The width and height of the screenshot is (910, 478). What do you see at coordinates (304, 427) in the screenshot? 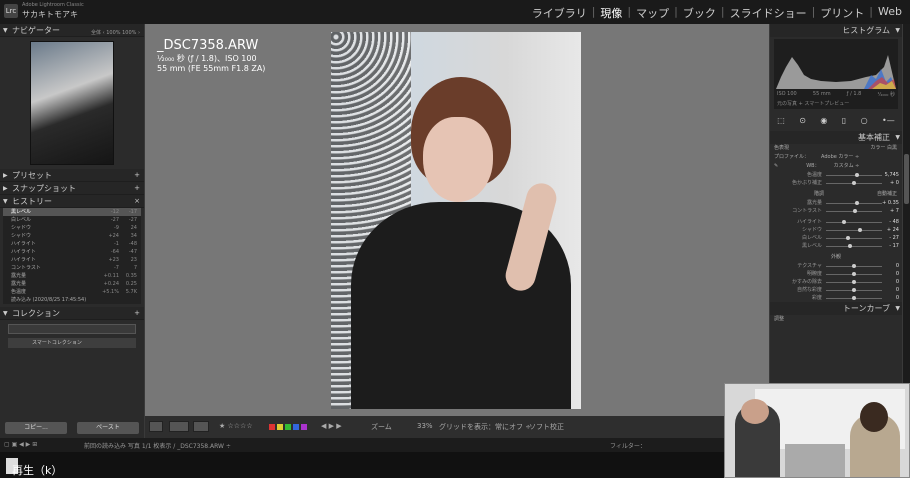
I see `label-purple` at bounding box center [304, 427].